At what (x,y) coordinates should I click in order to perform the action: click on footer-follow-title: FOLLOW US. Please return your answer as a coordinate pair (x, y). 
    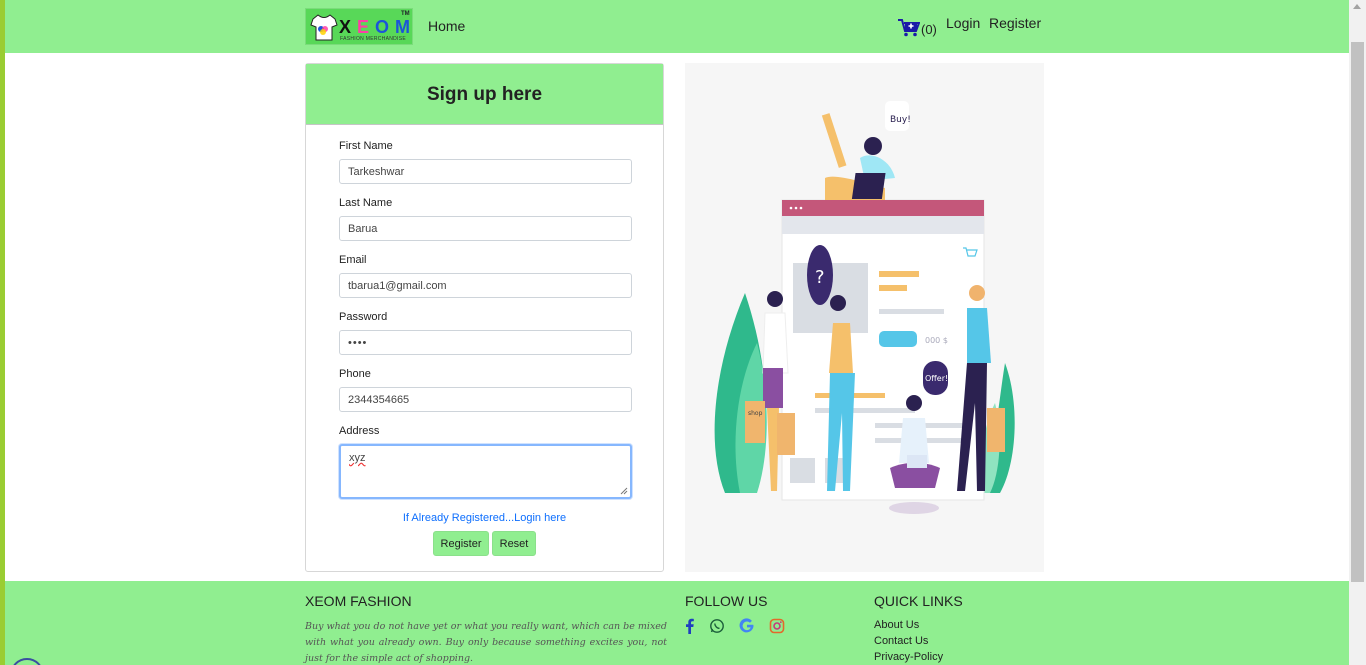
    Looking at the image, I should click on (726, 601).